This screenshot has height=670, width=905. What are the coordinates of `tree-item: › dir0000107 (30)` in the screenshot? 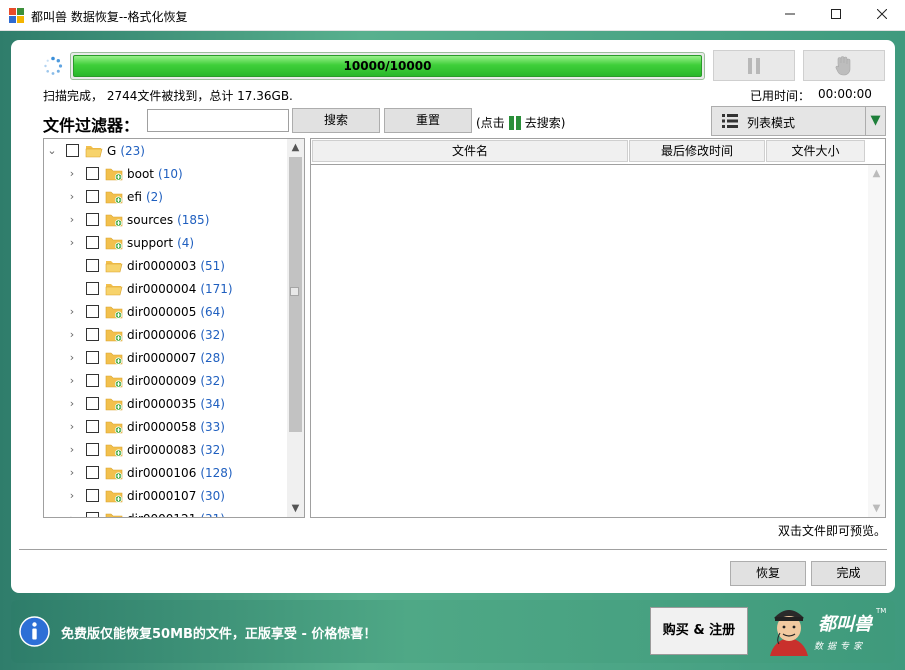 It's located at (145, 495).